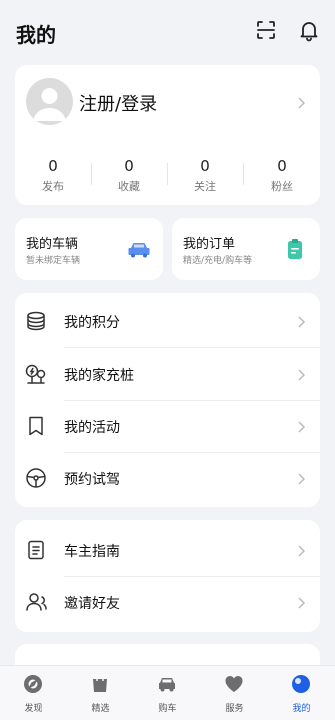 Image resolution: width=335 pixels, height=720 pixels. I want to click on my-orders-card: 我的订单 精选/充电/购车等, so click(246, 249).